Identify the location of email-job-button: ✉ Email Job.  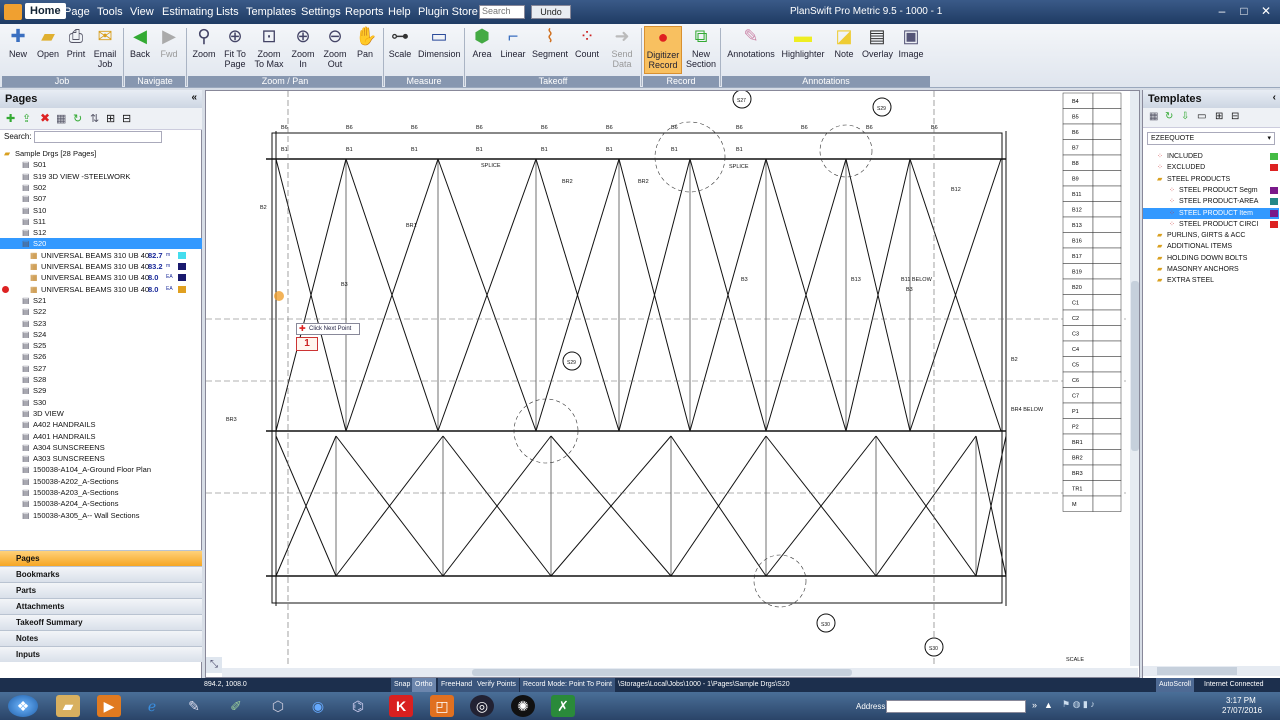
(105, 47).